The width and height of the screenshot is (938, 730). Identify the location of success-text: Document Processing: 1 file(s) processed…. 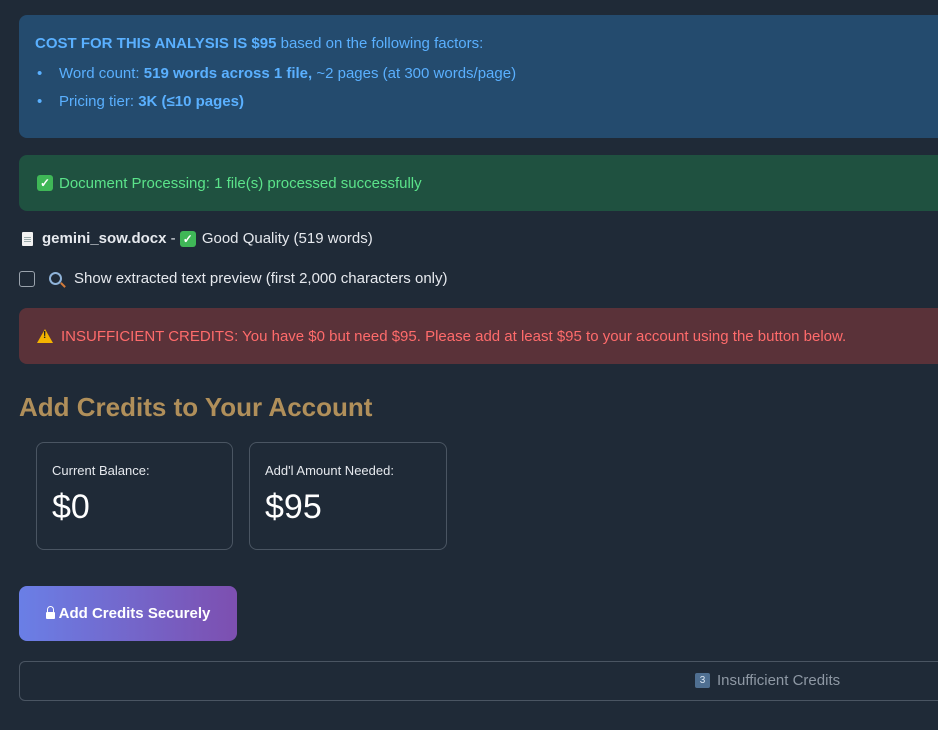
(240, 183).